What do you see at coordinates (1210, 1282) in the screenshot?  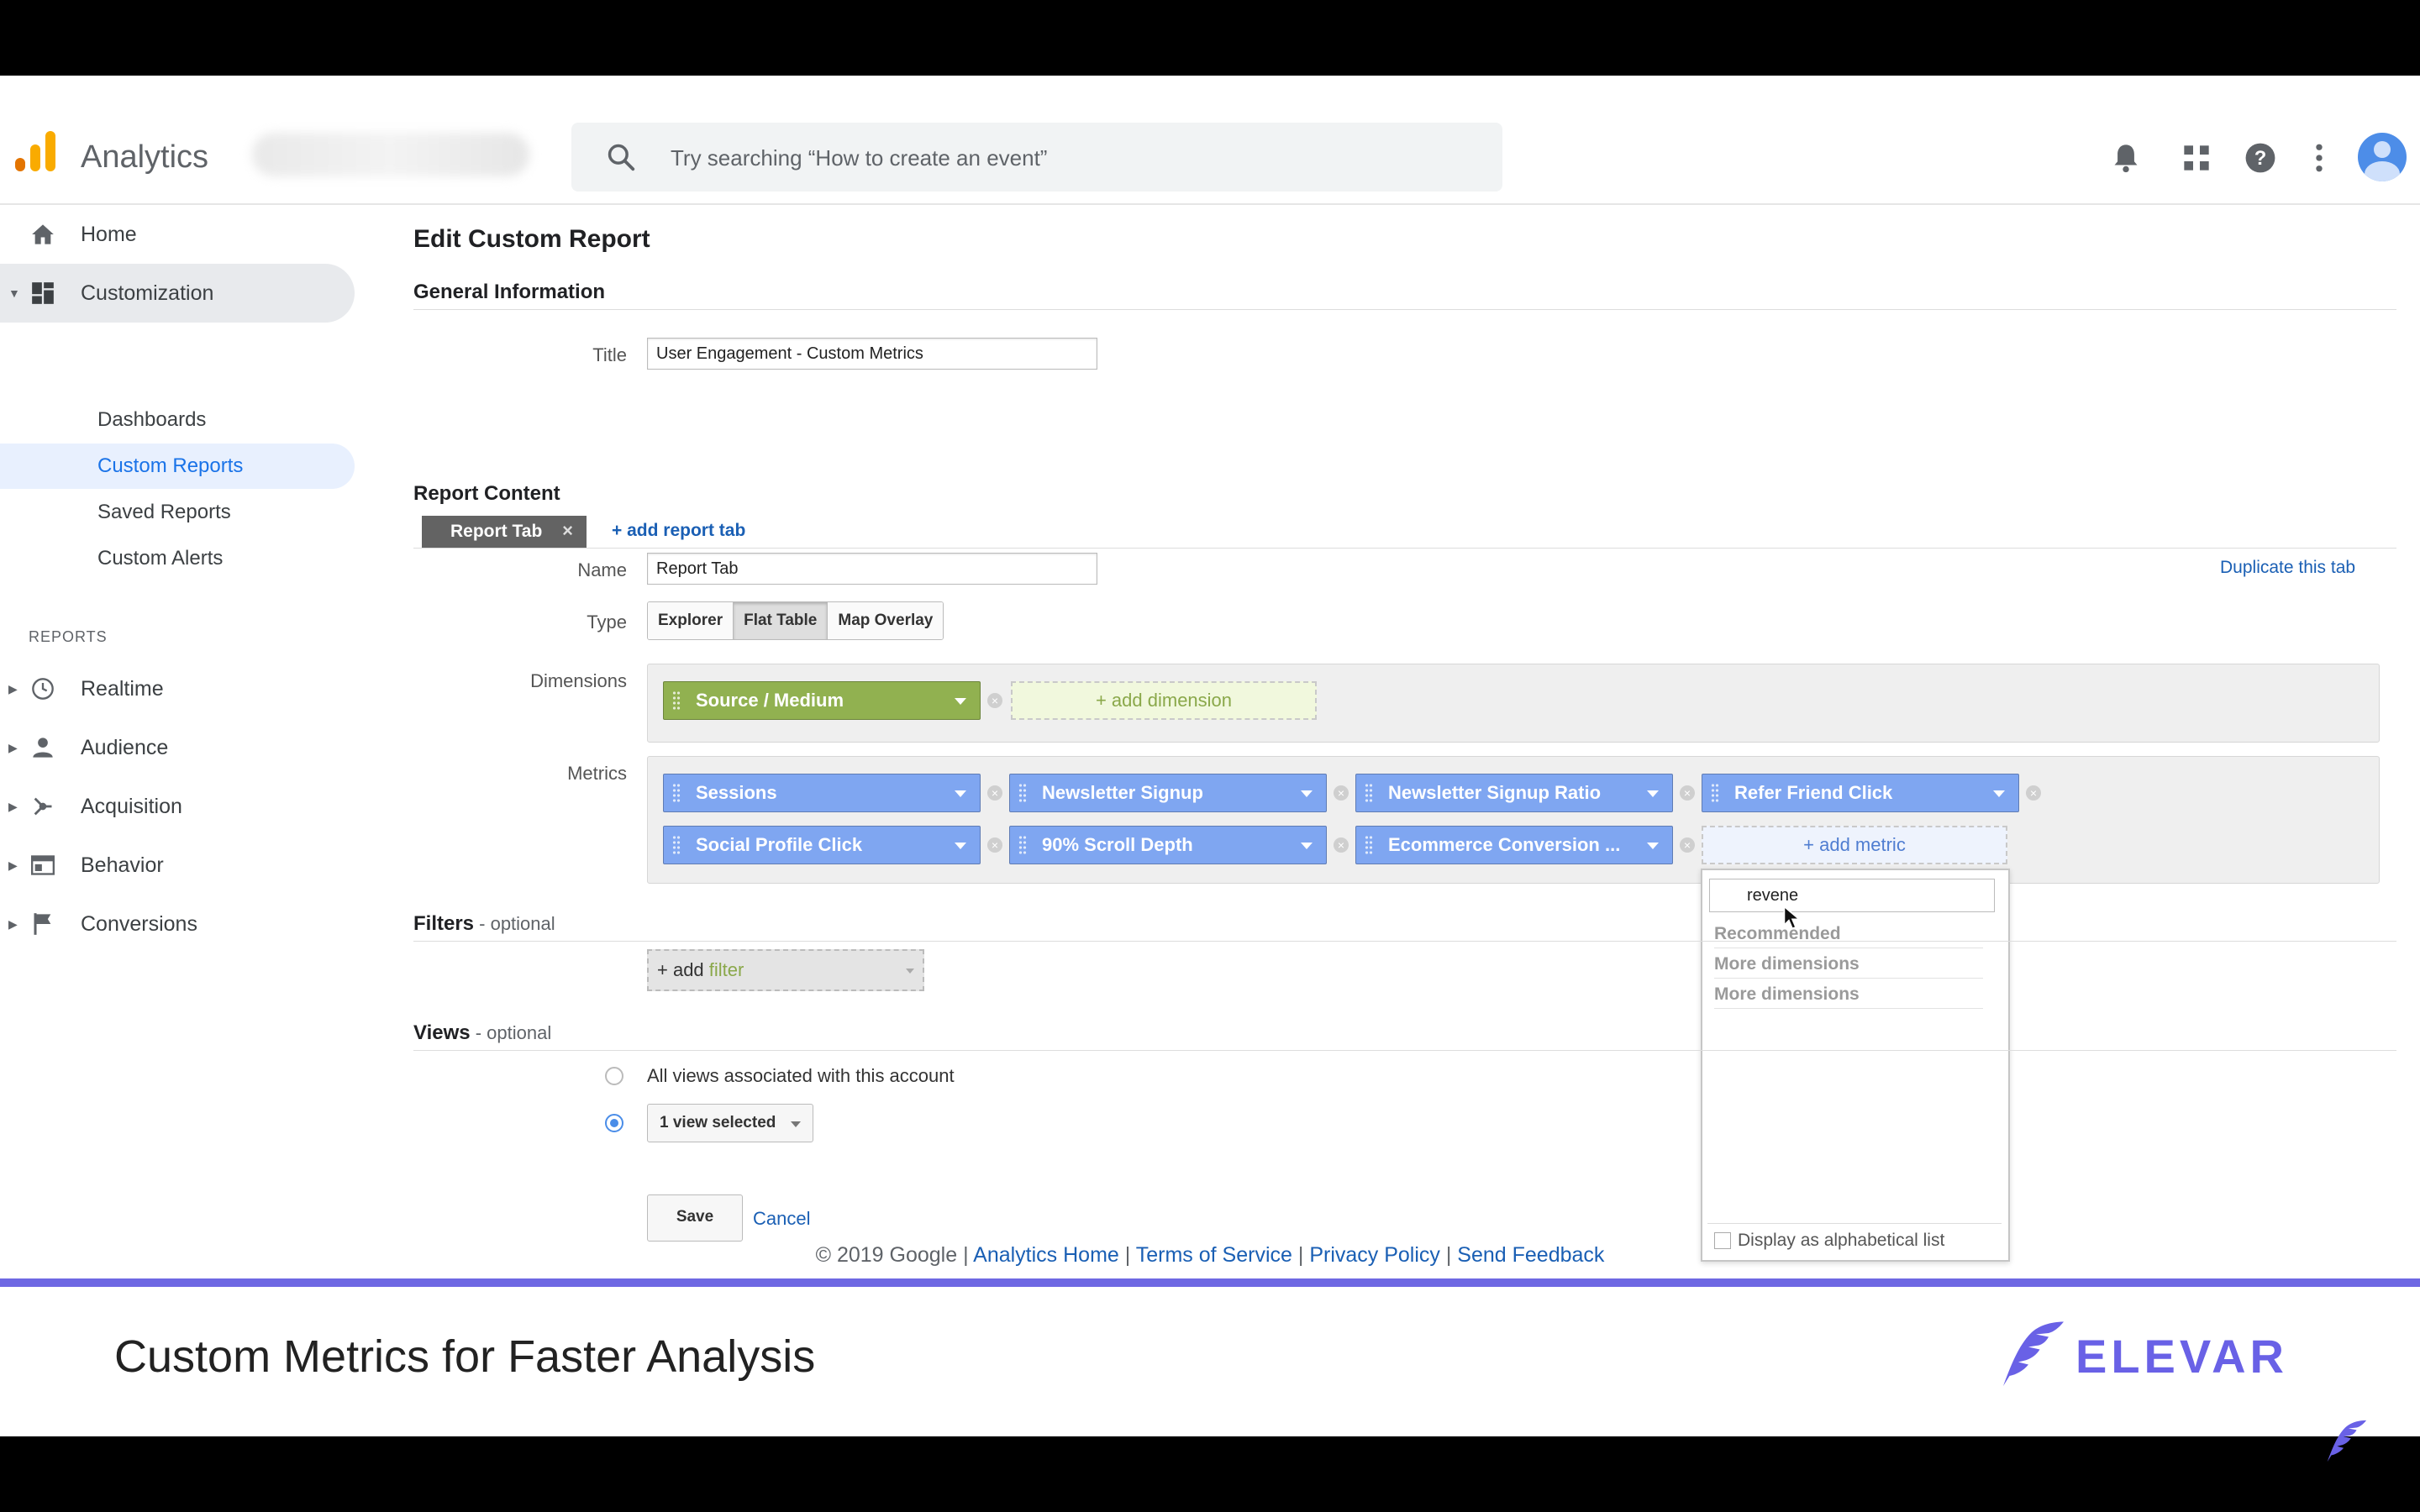 I see `banner-accent-bar` at bounding box center [1210, 1282].